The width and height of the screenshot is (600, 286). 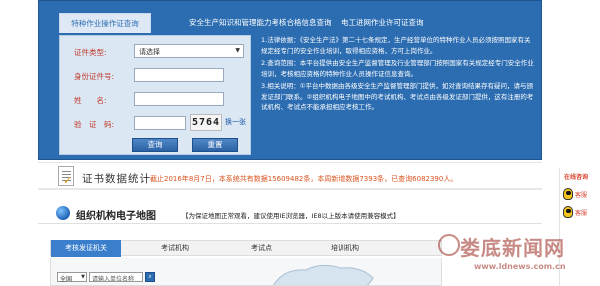 What do you see at coordinates (66, 279) in the screenshot?
I see `region-value: 全国` at bounding box center [66, 279].